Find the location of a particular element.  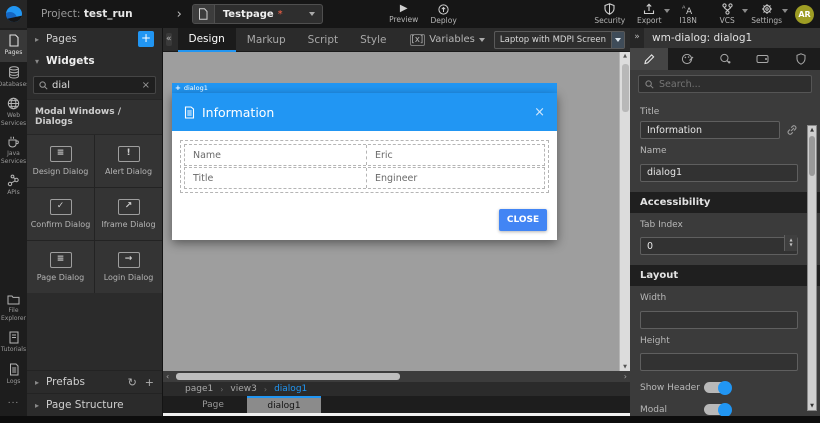

width-field-input is located at coordinates (719, 319).